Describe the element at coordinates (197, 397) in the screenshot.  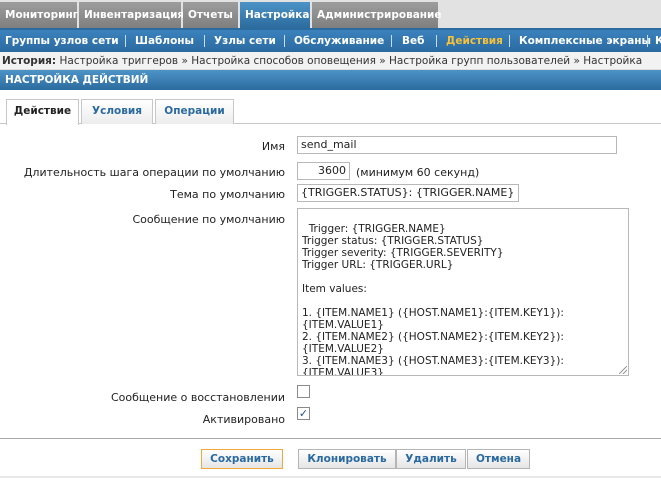
I see `recovery-message-label: Сообщение о восстановлении` at that location.